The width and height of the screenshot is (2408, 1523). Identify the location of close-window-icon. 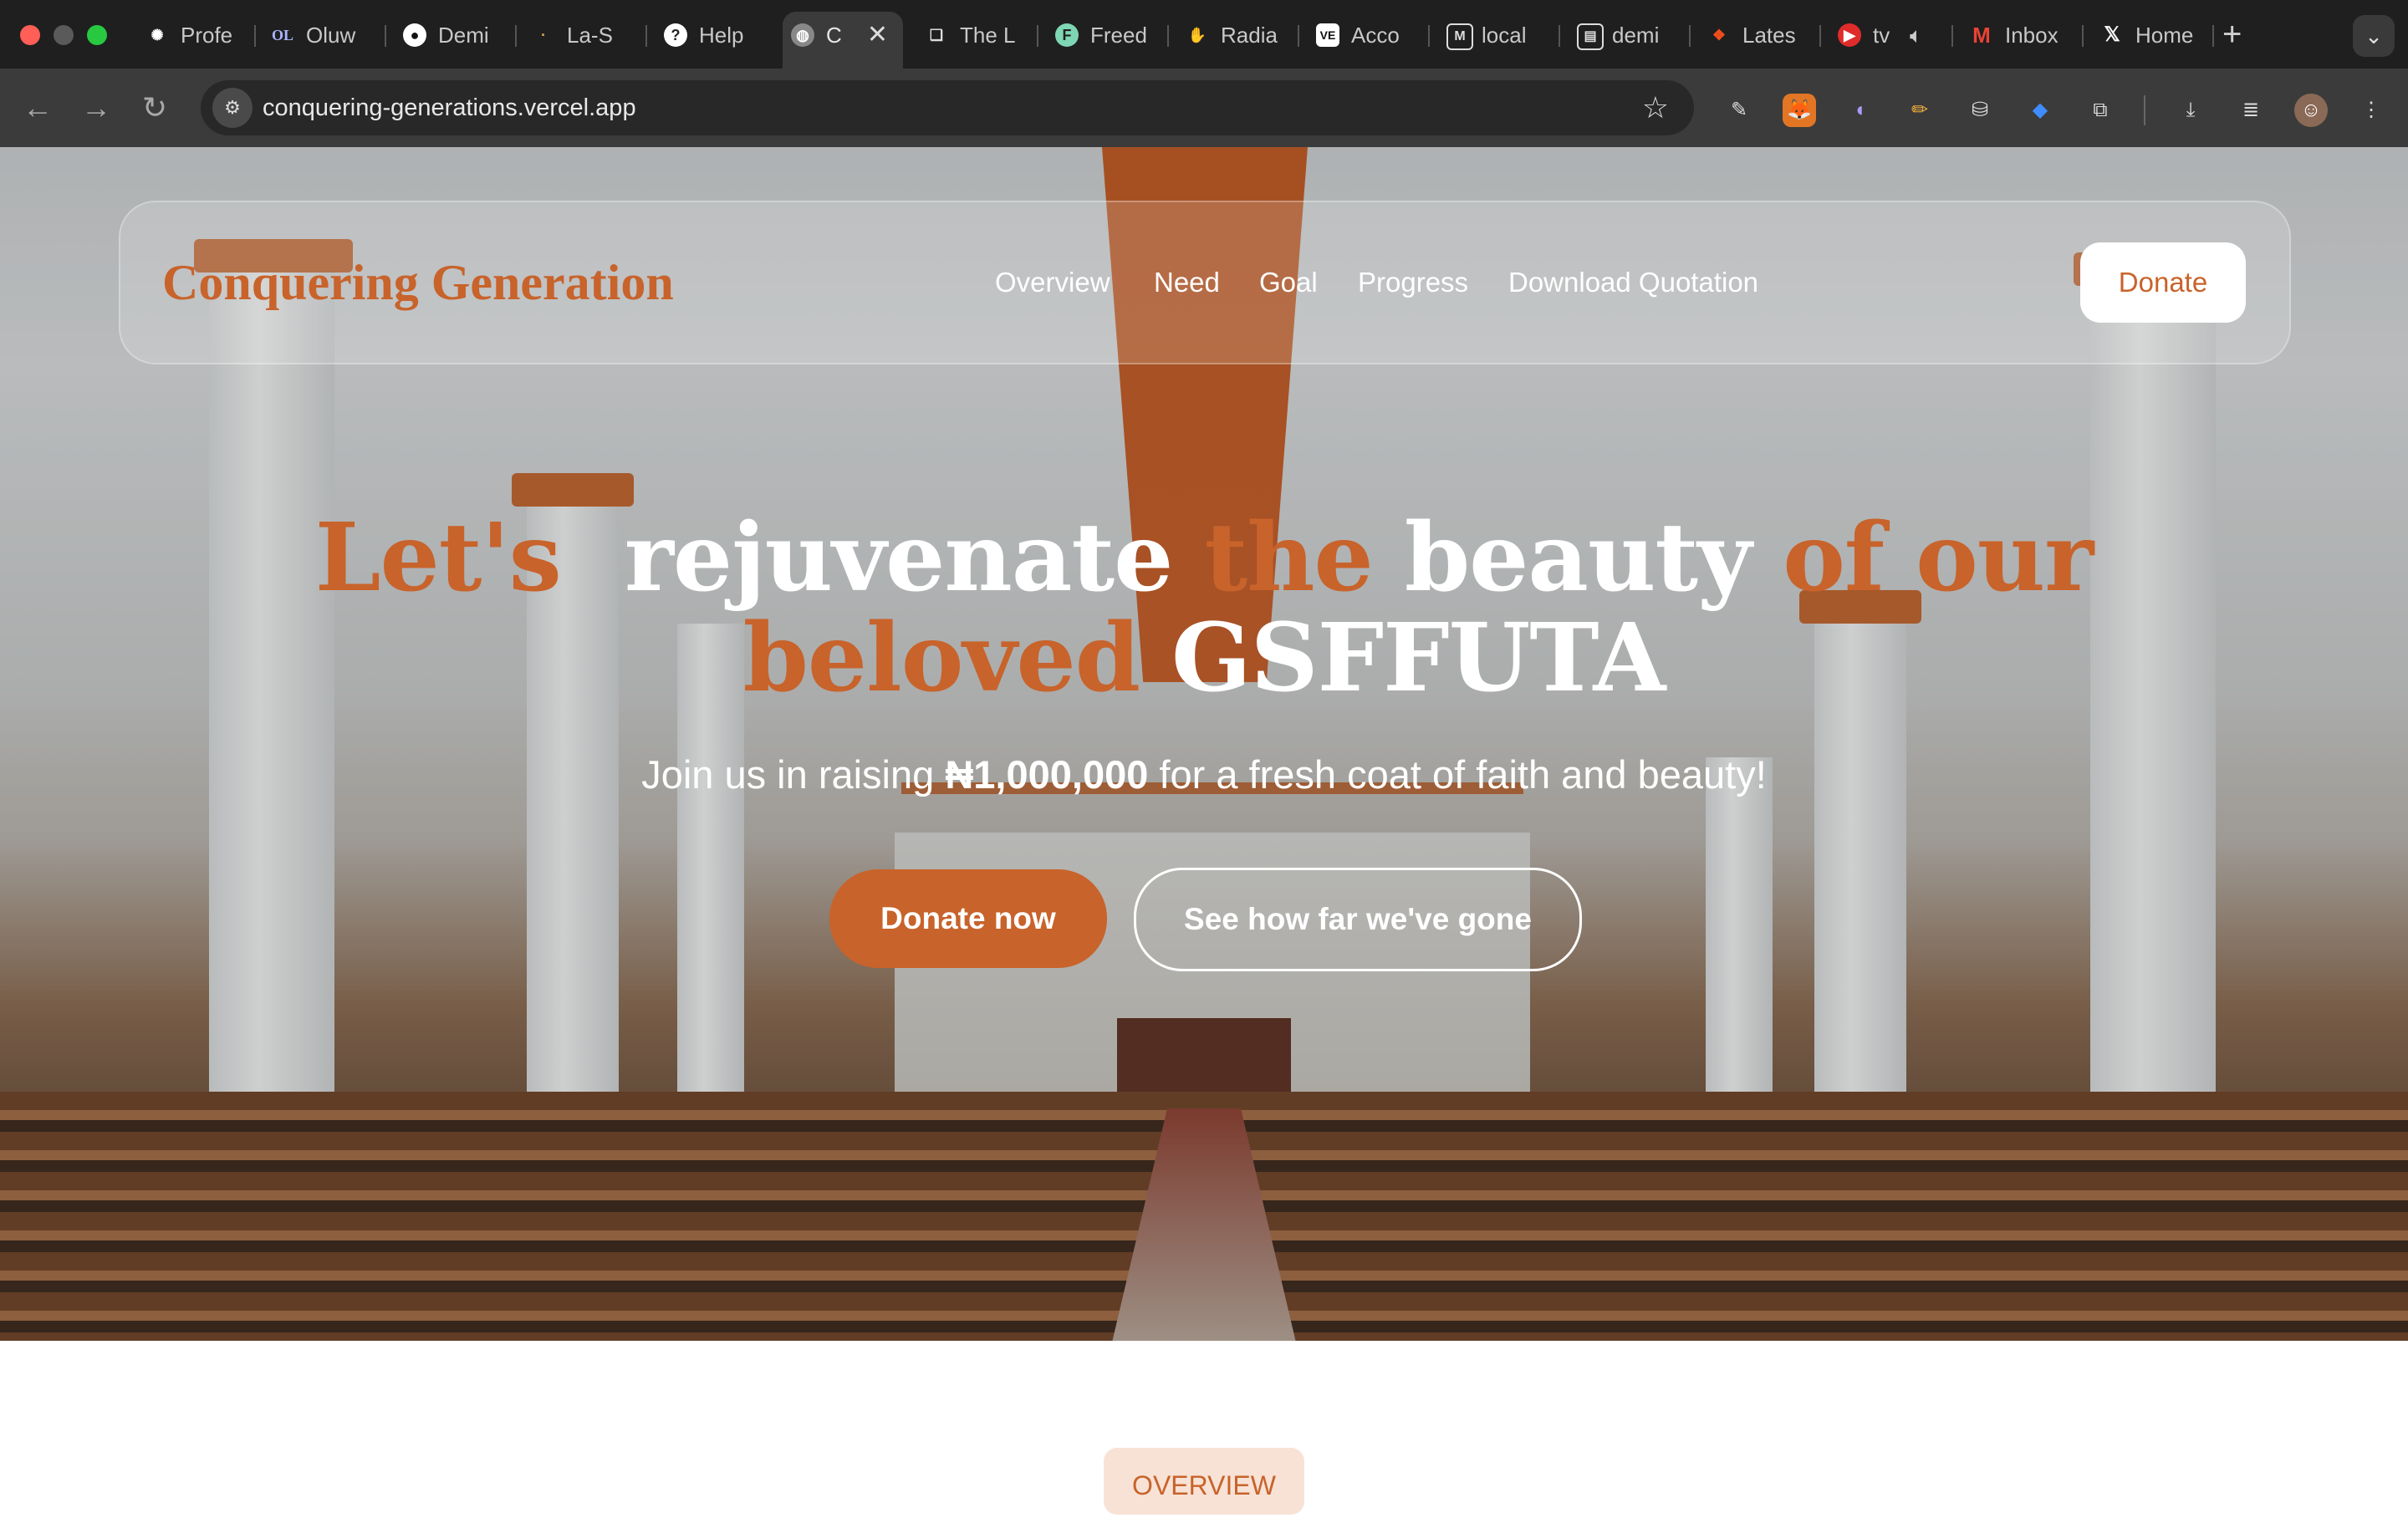
(30, 35).